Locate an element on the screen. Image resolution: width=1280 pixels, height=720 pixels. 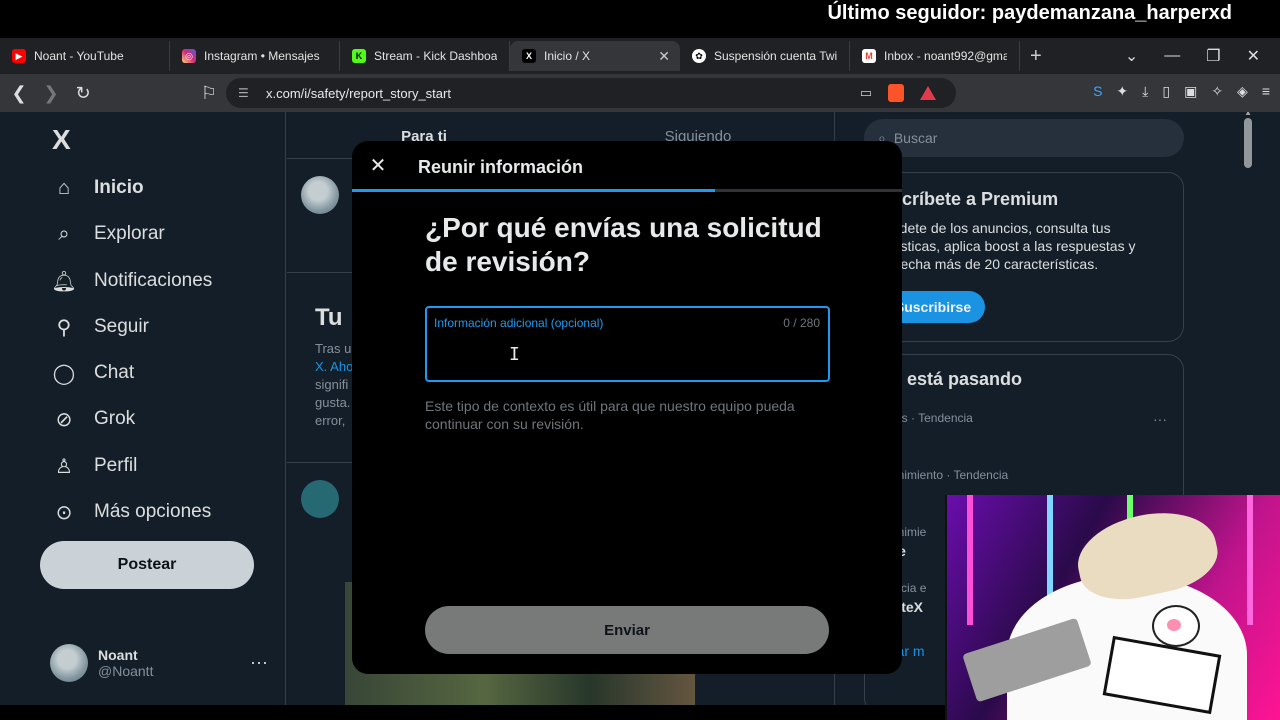
close-window-icon: ✕ is located at coordinates (1253, 56).